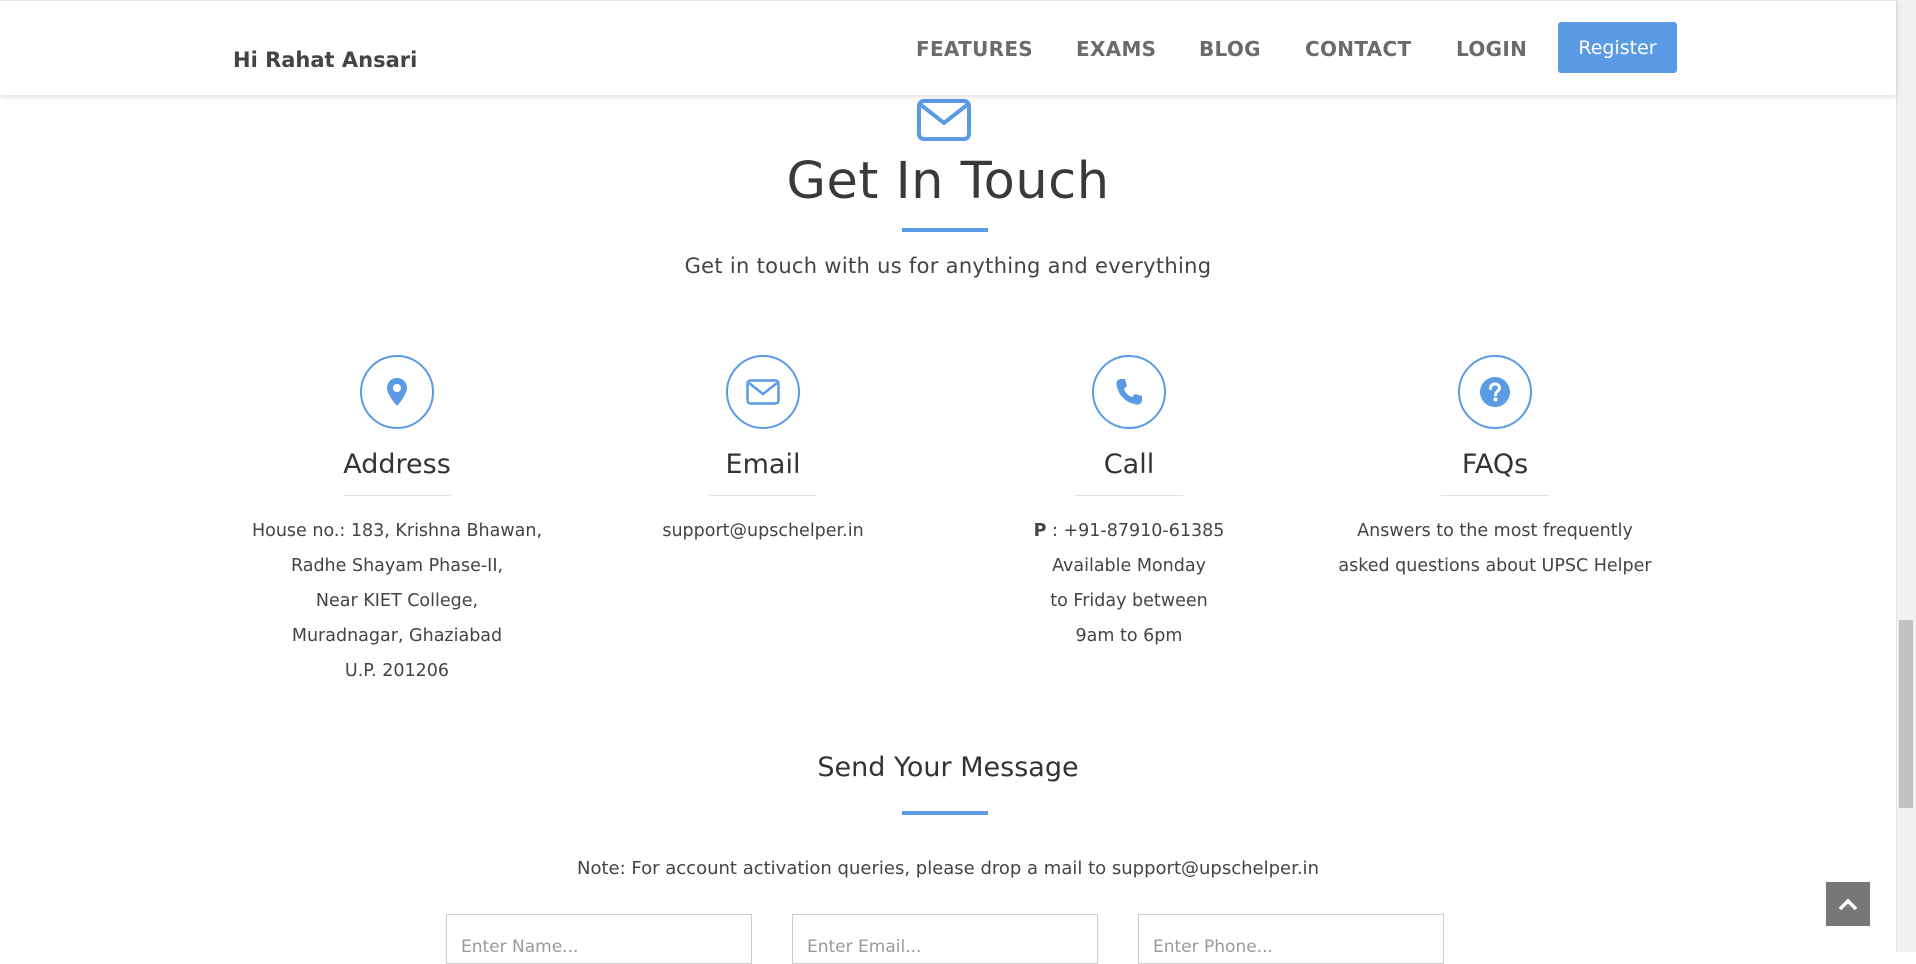 The width and height of the screenshot is (1916, 964). What do you see at coordinates (1116, 49) in the screenshot?
I see `nav-exams: EXAMS` at bounding box center [1116, 49].